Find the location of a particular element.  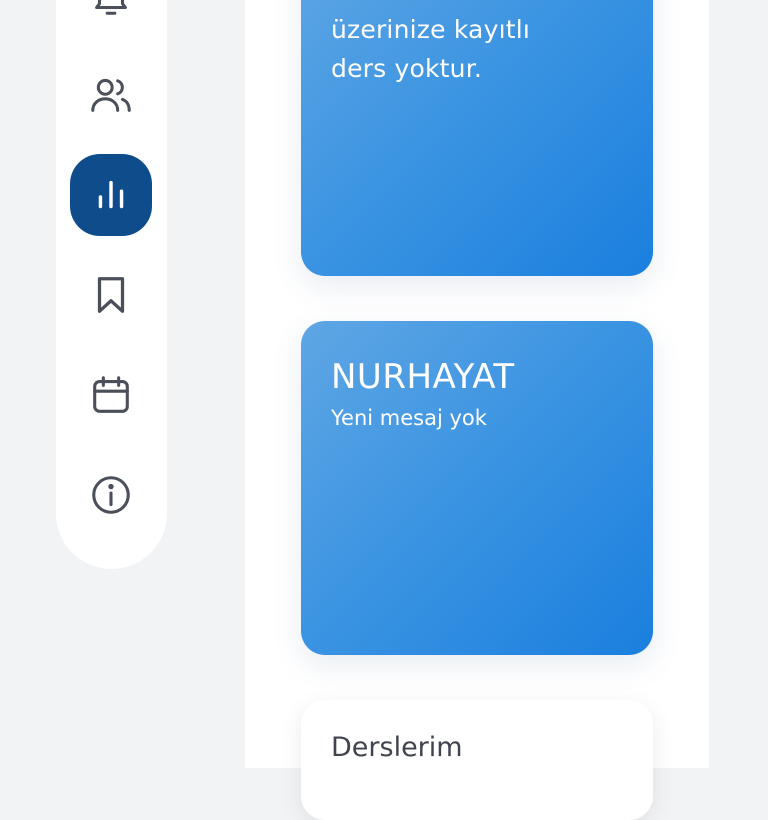

courses-info-text: üzerinize kayıtlı ders yoktur. is located at coordinates (430, 49).